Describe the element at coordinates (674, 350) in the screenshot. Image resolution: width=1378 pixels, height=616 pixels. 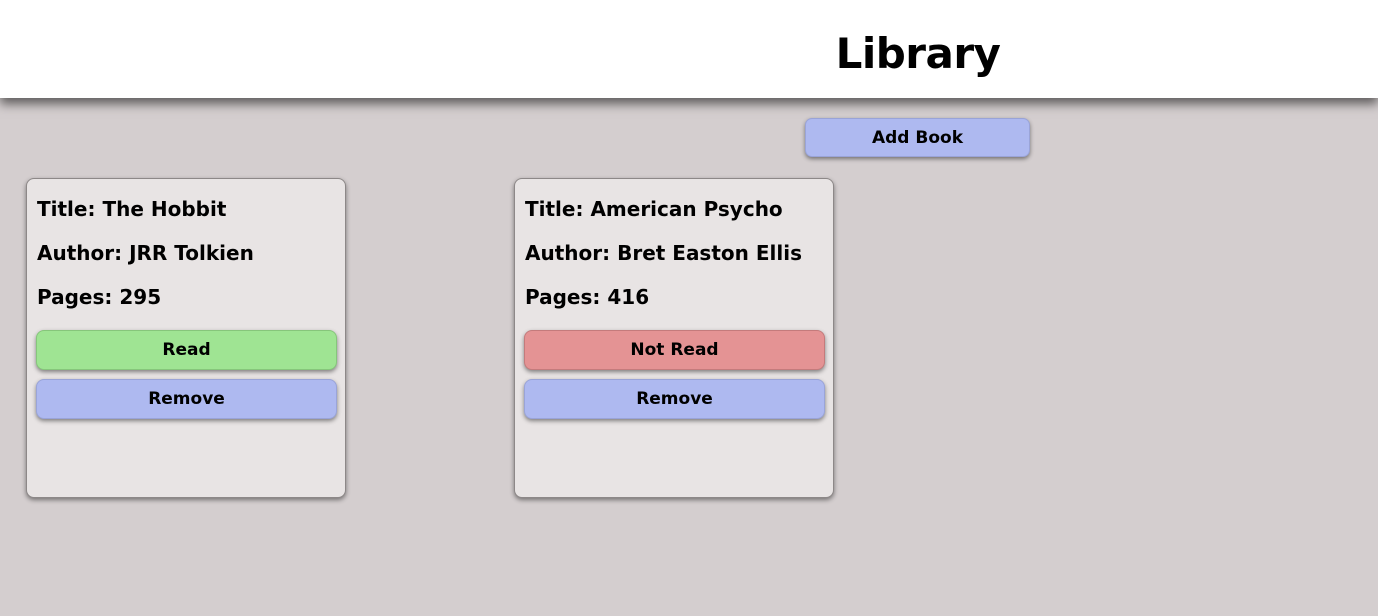
I see `read-status-button: Not Read` at that location.